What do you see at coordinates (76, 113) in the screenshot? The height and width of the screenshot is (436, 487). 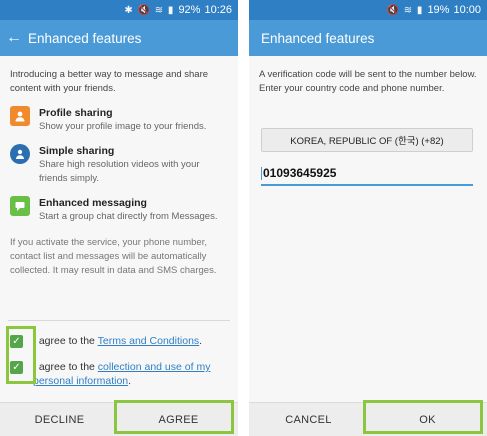 I see `feature-title: Profile sharing` at bounding box center [76, 113].